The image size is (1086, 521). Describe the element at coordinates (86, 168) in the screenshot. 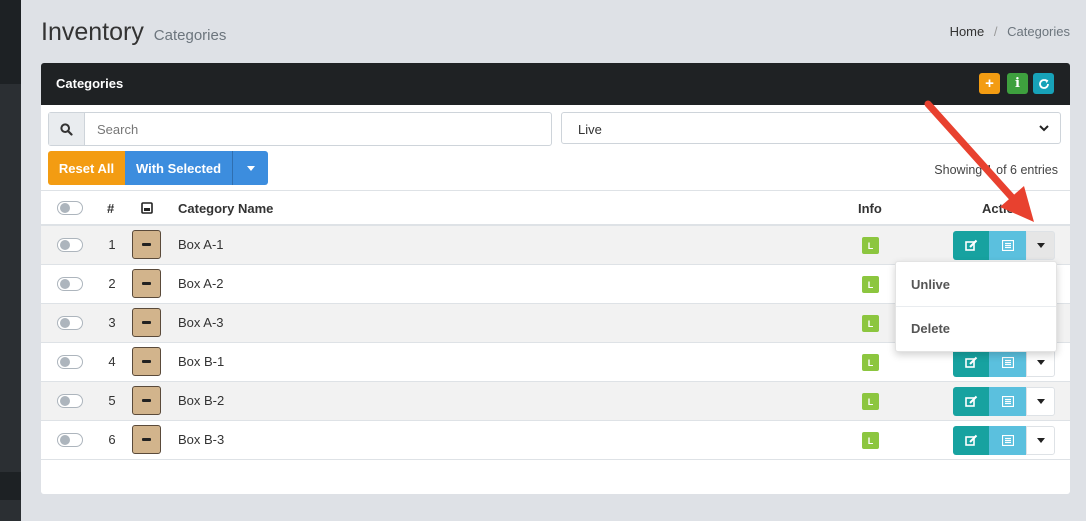

I see `reset-all-button: Reset All` at that location.